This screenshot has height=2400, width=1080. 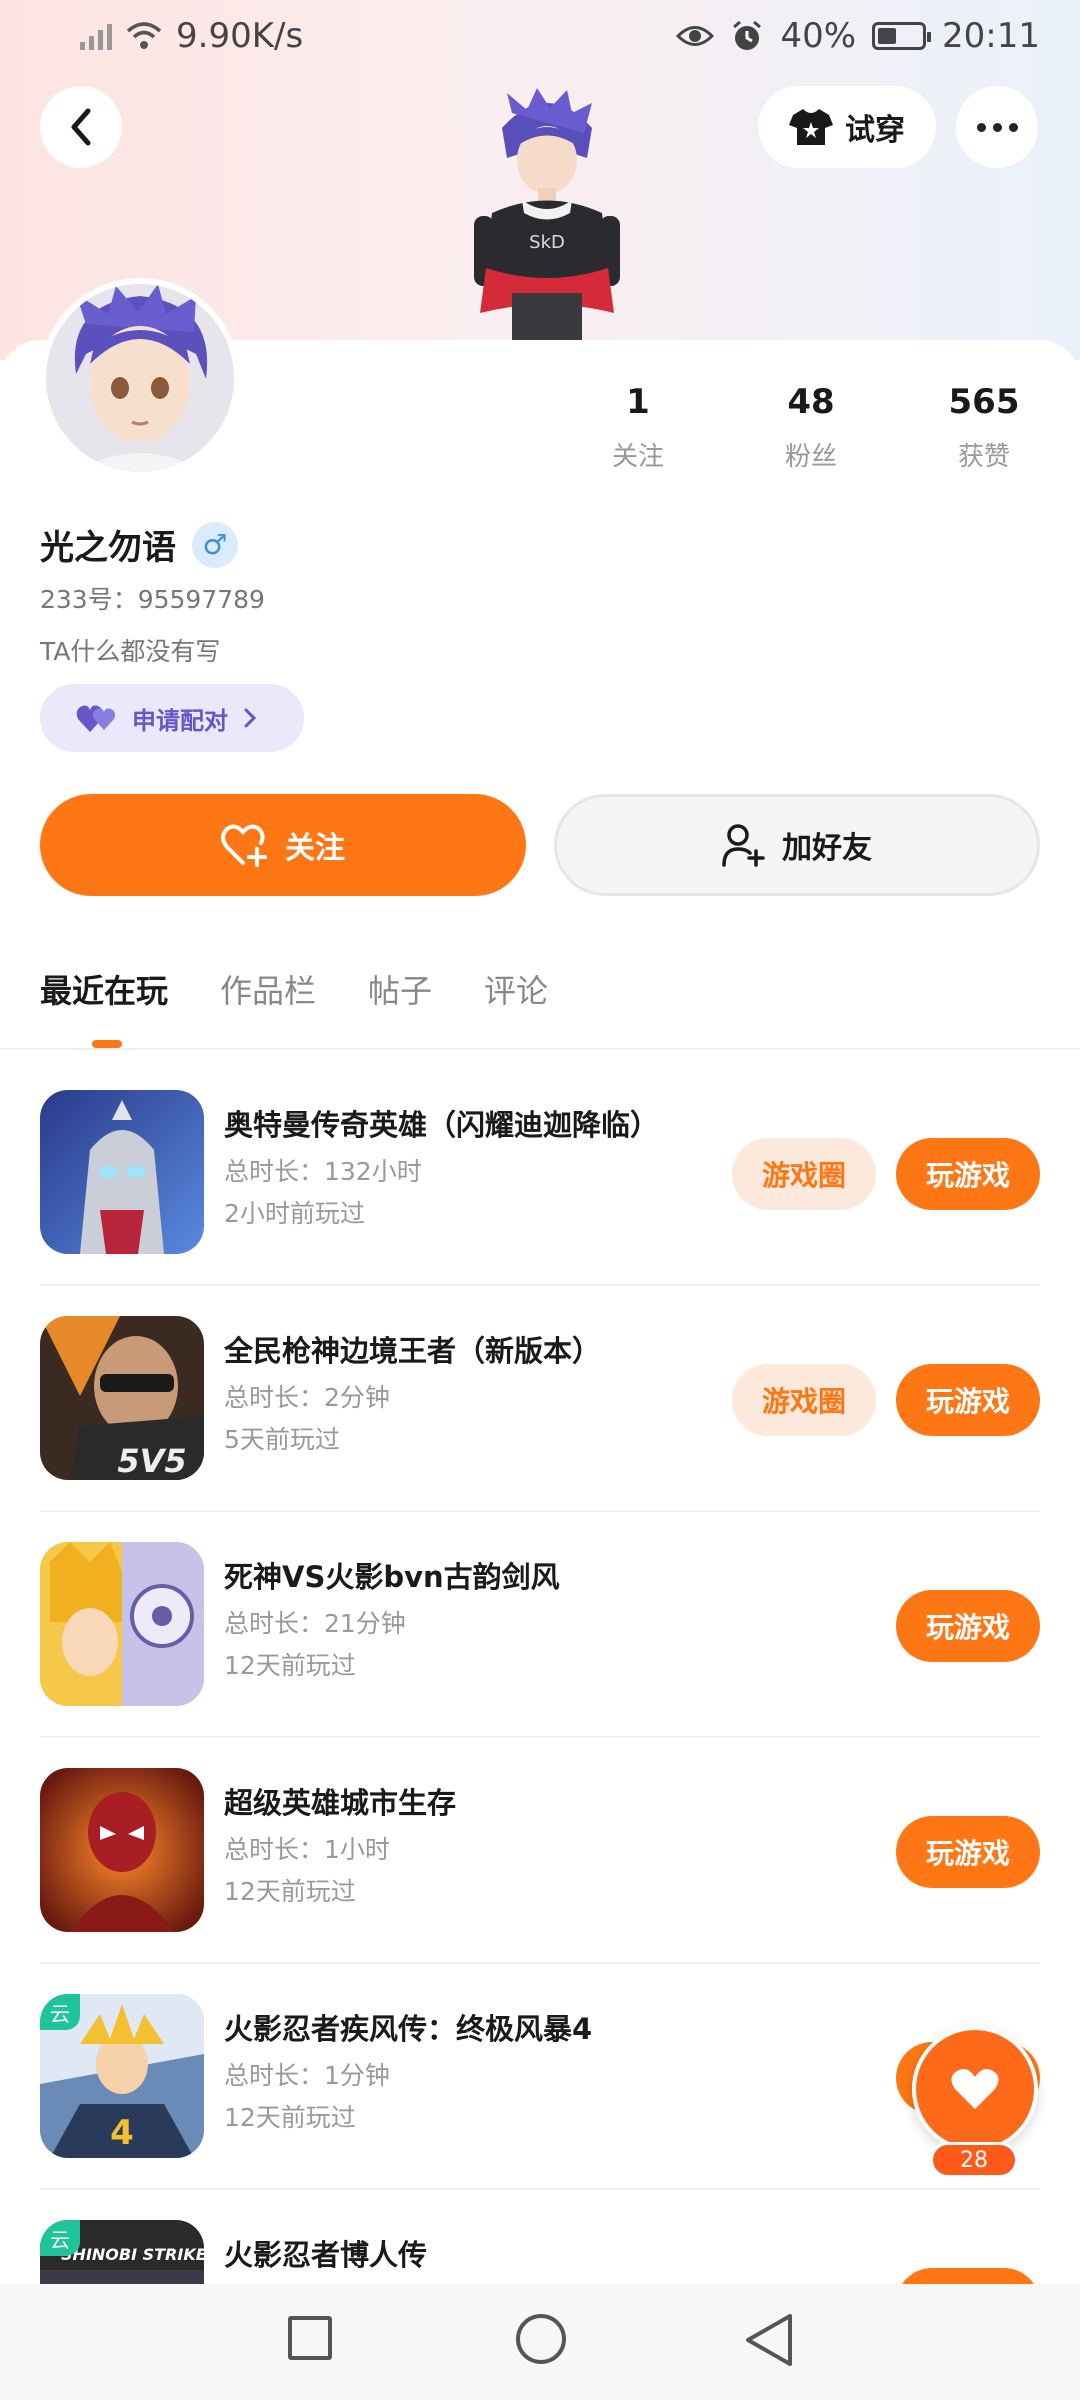 I want to click on username: 光之勿语, so click(x=108, y=548).